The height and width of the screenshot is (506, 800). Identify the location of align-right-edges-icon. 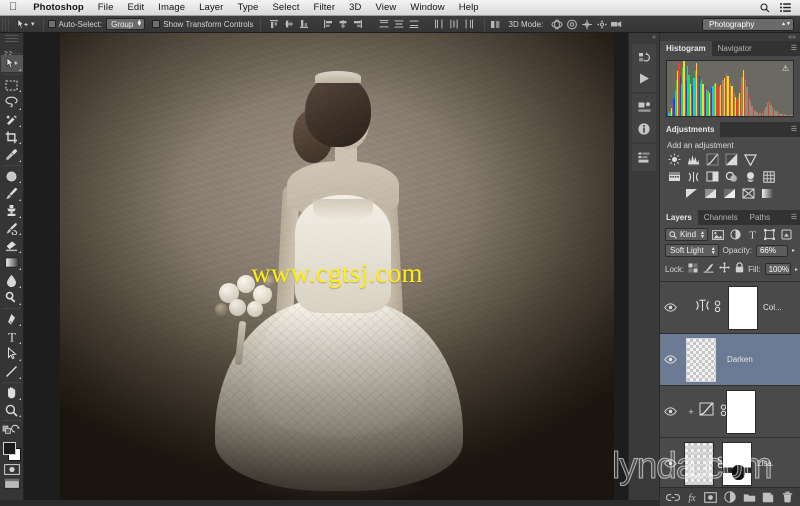
(358, 24).